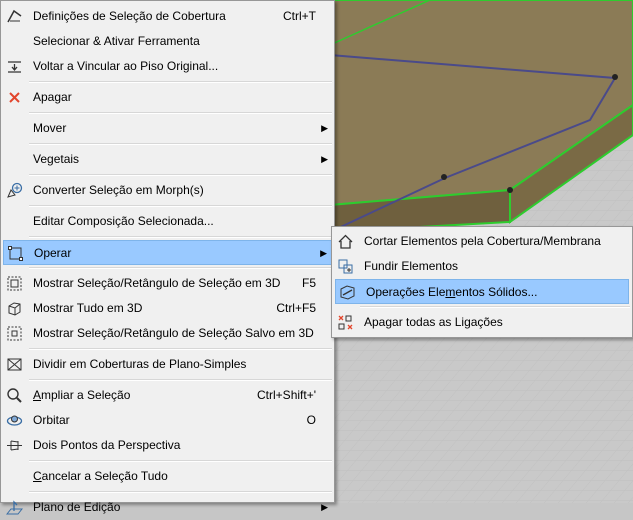 This screenshot has height=520, width=633. What do you see at coordinates (167, 41) in the screenshot?
I see `menu-item-select-activate-tool: Selecionar & Ativar Ferramenta` at bounding box center [167, 41].